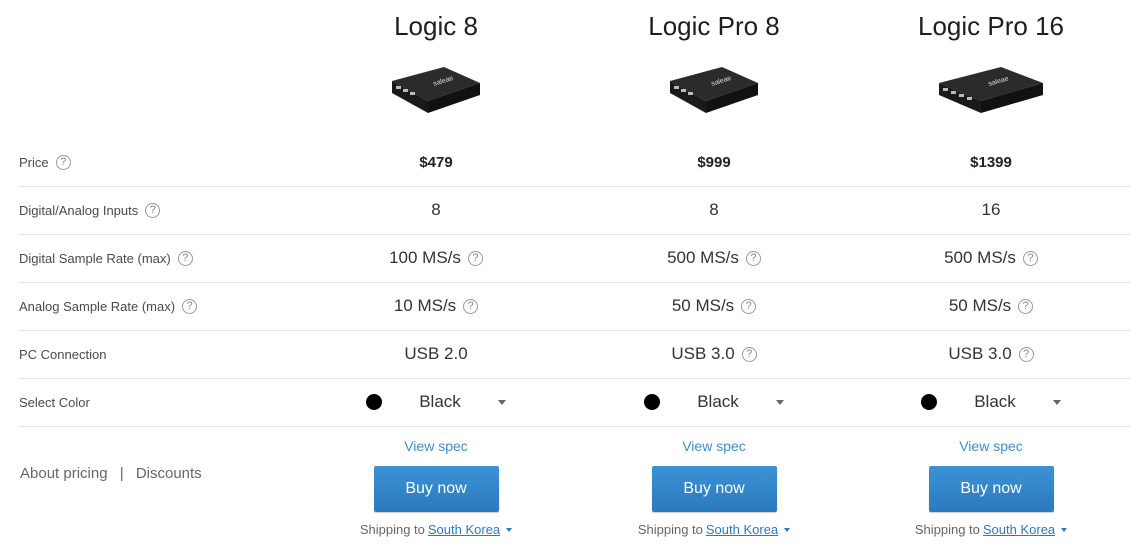 The width and height of the screenshot is (1139, 553). What do you see at coordinates (436, 306) in the screenshot?
I see `analog-rate-value: 10 MS/s?` at bounding box center [436, 306].